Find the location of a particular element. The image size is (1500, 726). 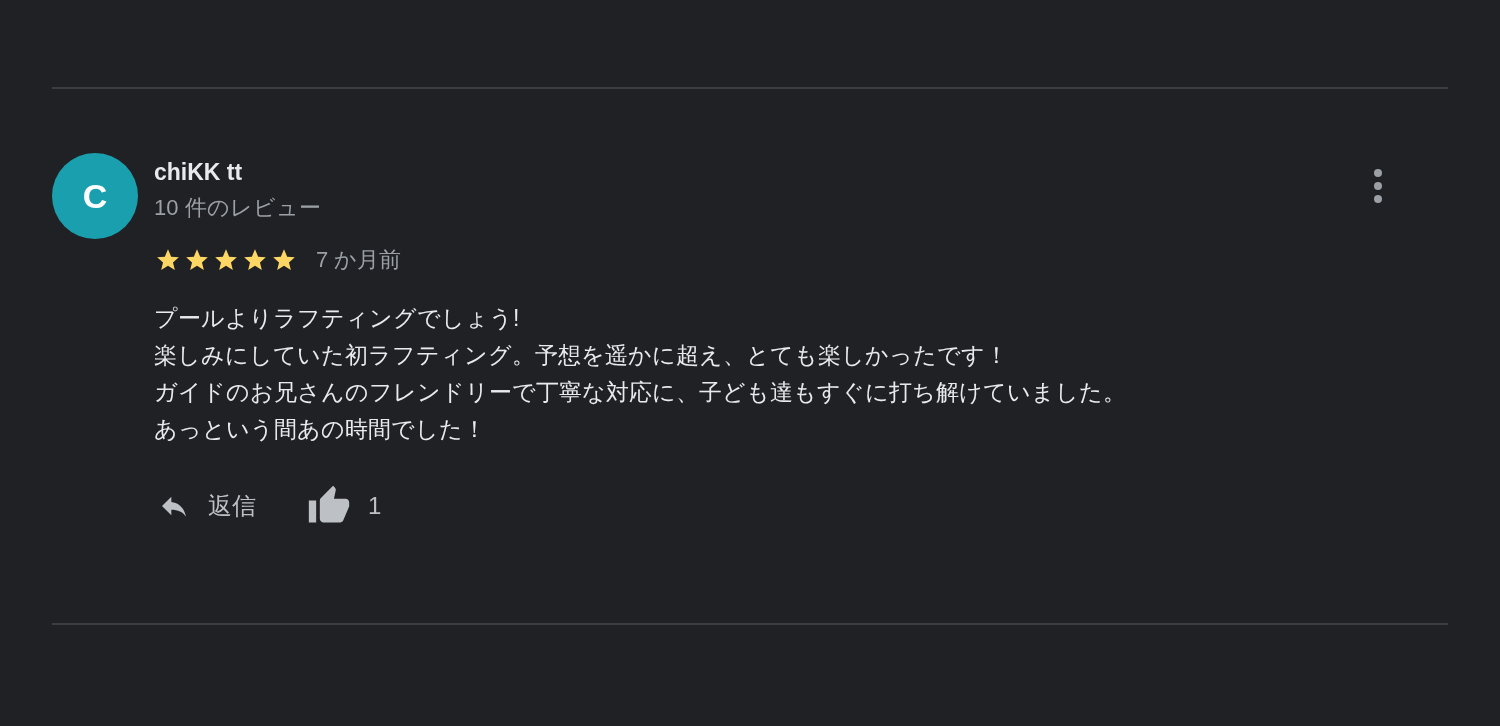

review-count: 10 件のレビュー is located at coordinates (237, 208).